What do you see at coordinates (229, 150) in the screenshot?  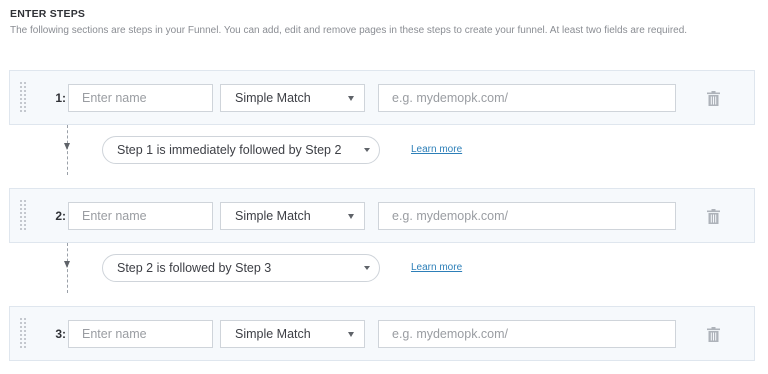 I see `step-relation-value: Step 1 is immediately followed by Step 2` at bounding box center [229, 150].